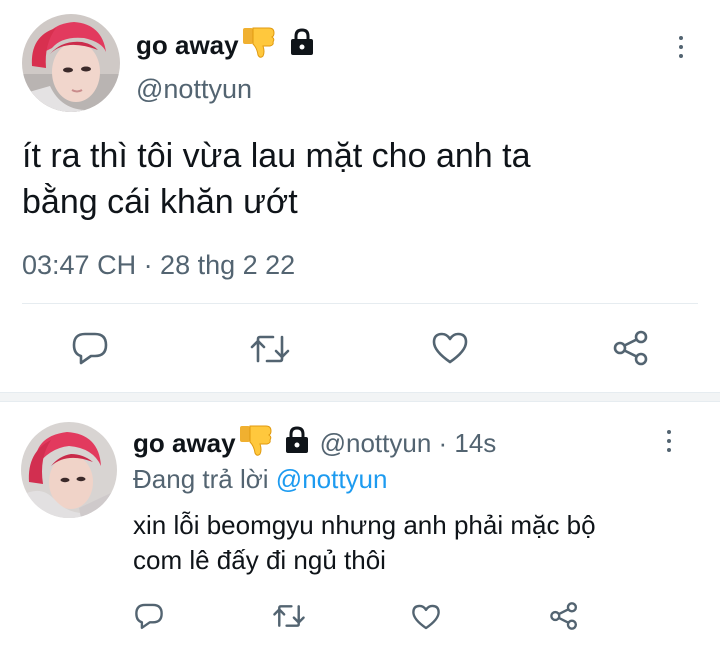 This screenshot has width=720, height=649. Describe the element at coordinates (158, 265) in the screenshot. I see `tweet-timestamp: 03:47 CH · 28 thg 2 22` at that location.